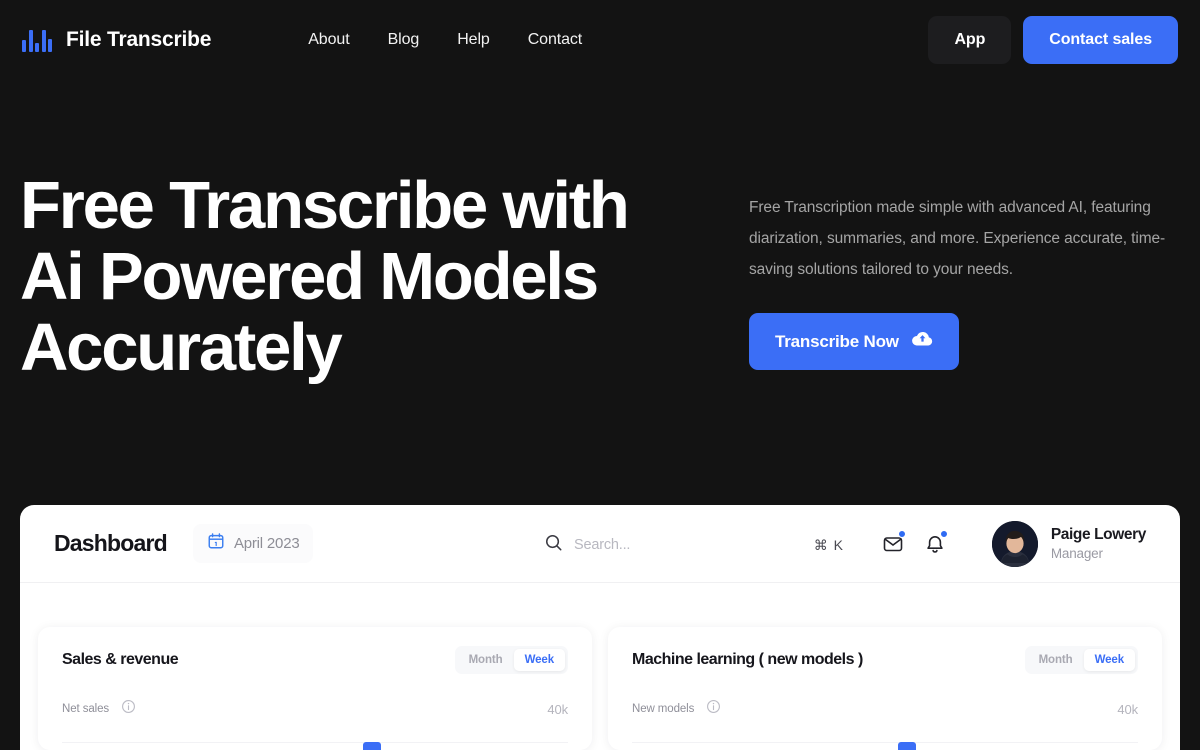  What do you see at coordinates (837, 341) in the screenshot?
I see `transcribe-now-label: Transcribe Now` at bounding box center [837, 341].